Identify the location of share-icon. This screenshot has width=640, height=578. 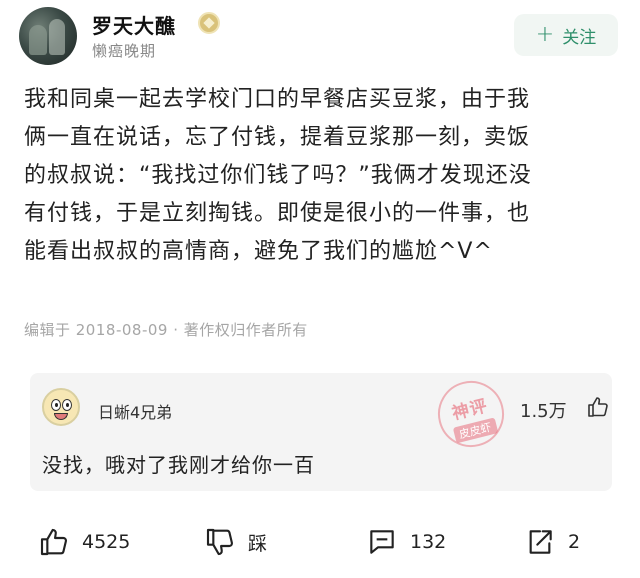
(540, 542).